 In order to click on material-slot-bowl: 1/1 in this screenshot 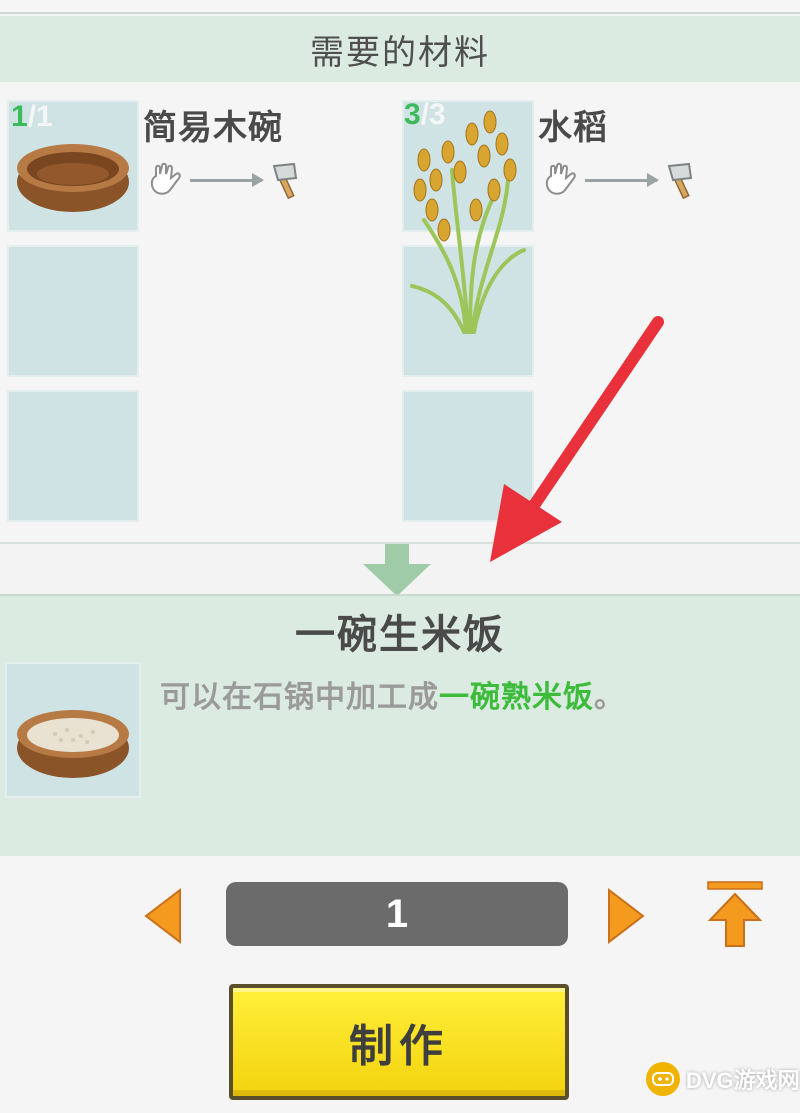, I will do `click(73, 166)`.